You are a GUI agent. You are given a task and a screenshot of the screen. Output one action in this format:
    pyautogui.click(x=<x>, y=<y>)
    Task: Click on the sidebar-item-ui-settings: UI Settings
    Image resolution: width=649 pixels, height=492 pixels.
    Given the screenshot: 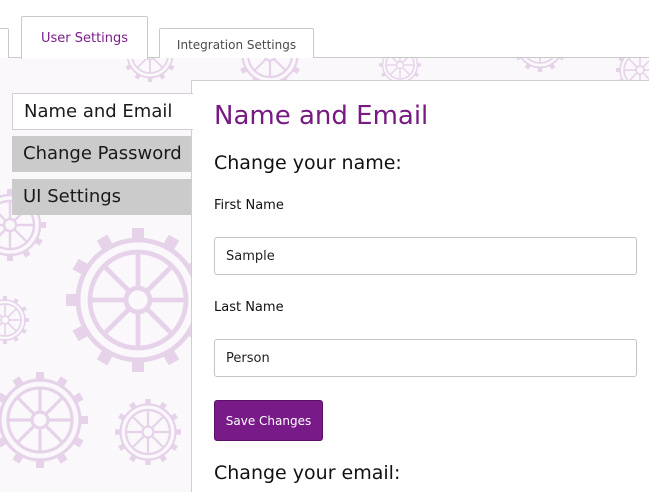 What is the action you would take?
    pyautogui.click(x=102, y=197)
    